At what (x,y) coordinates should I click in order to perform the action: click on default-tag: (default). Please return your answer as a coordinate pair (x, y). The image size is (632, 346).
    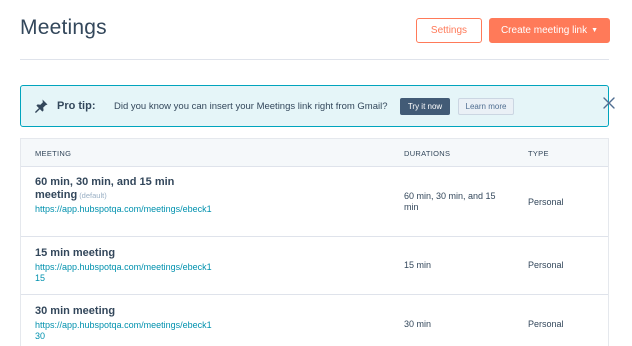
    Looking at the image, I should click on (93, 195).